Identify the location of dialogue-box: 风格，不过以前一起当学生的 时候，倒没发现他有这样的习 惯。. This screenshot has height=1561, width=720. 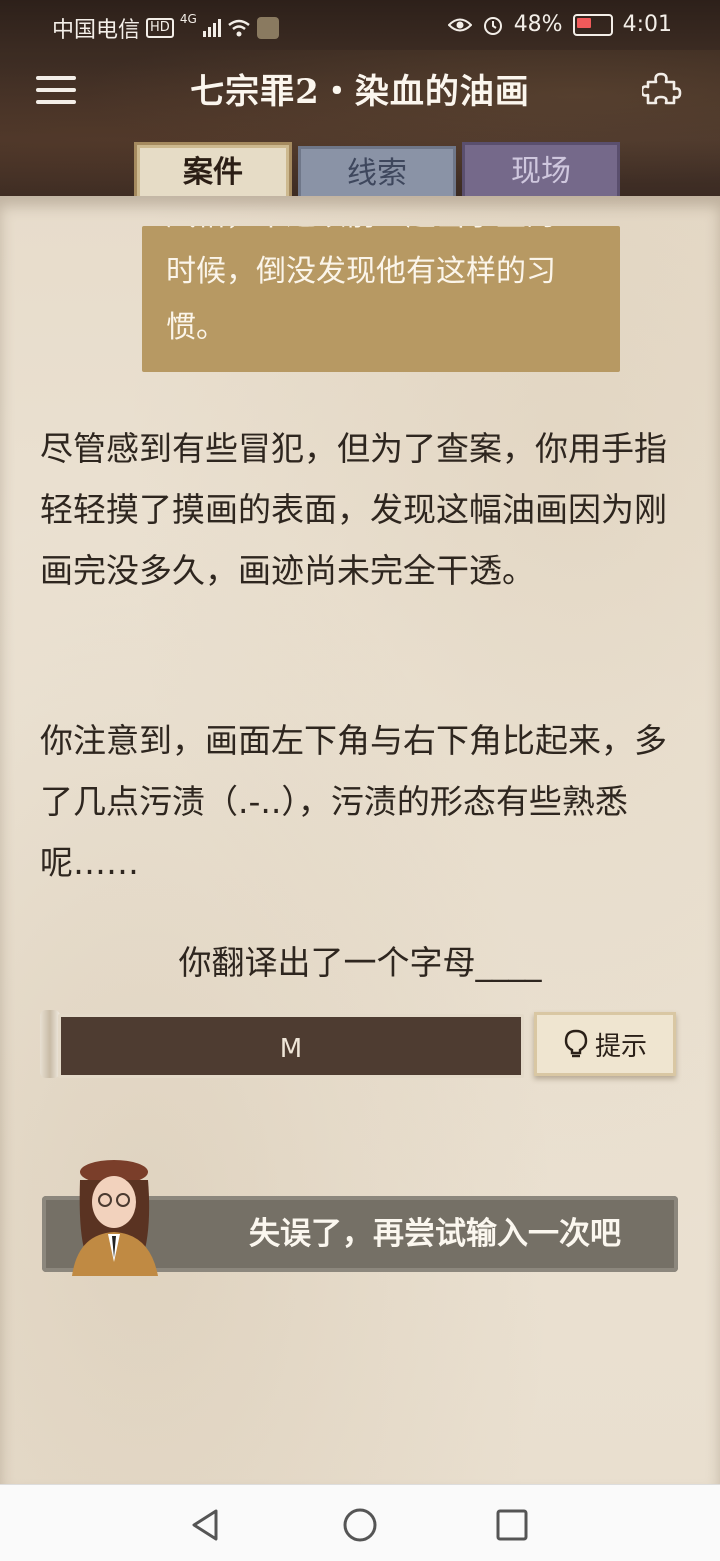
(381, 299).